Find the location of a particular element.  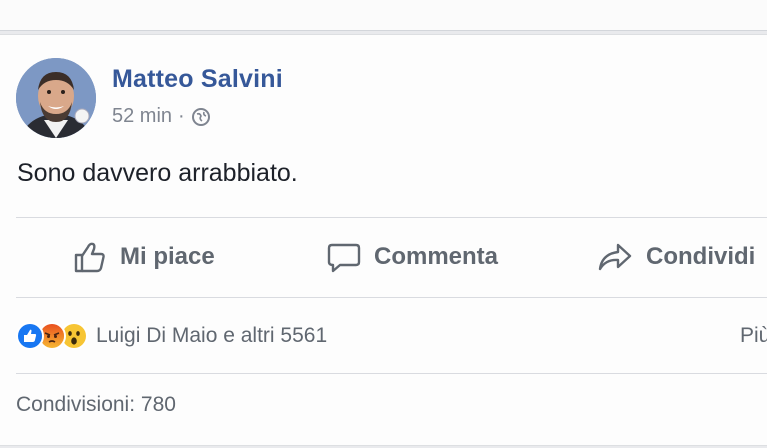

comment-button: Commenta is located at coordinates (412, 257).